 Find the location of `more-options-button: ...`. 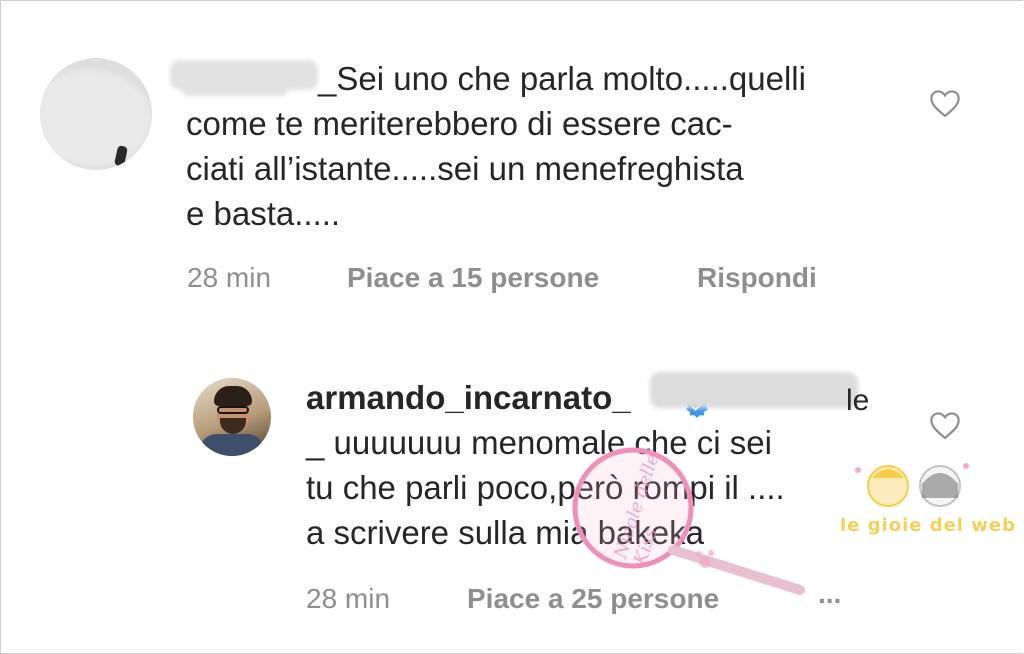

more-options-button: ... is located at coordinates (829, 594).